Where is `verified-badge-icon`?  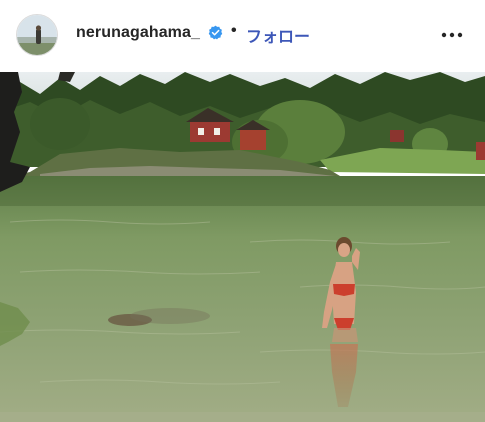
verified-badge-icon is located at coordinates (215, 32).